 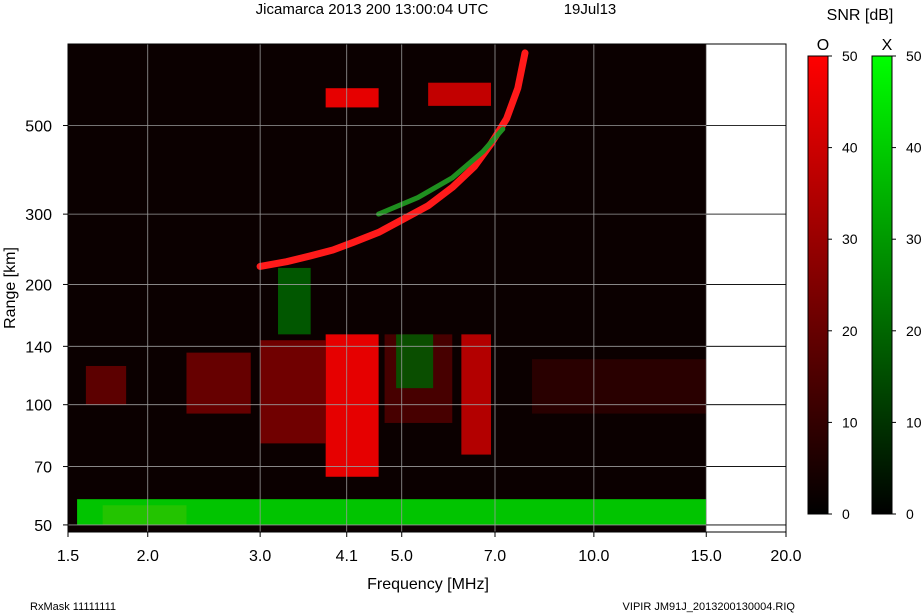 What do you see at coordinates (148, 556) in the screenshot?
I see `x-tick-label: 2.0` at bounding box center [148, 556].